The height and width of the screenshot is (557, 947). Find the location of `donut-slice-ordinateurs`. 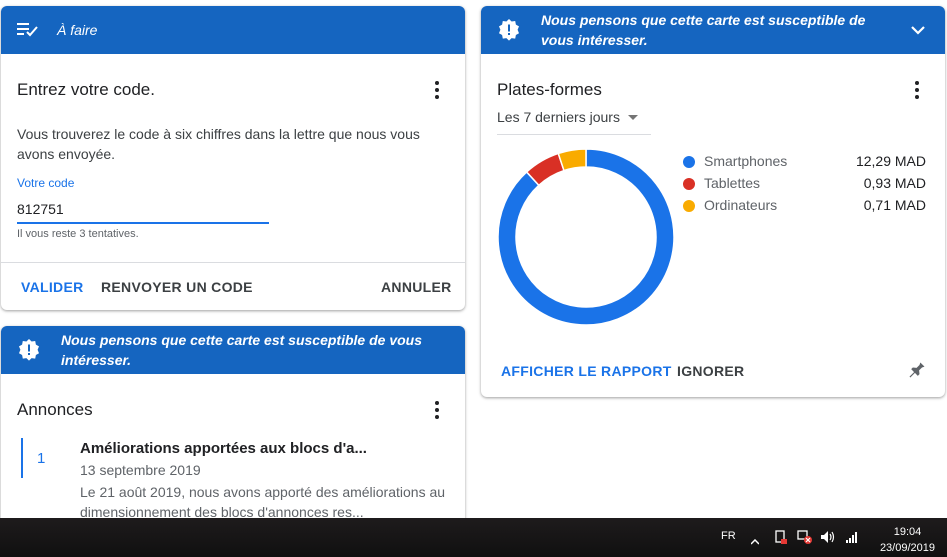

donut-slice-ordinateurs is located at coordinates (572, 160).